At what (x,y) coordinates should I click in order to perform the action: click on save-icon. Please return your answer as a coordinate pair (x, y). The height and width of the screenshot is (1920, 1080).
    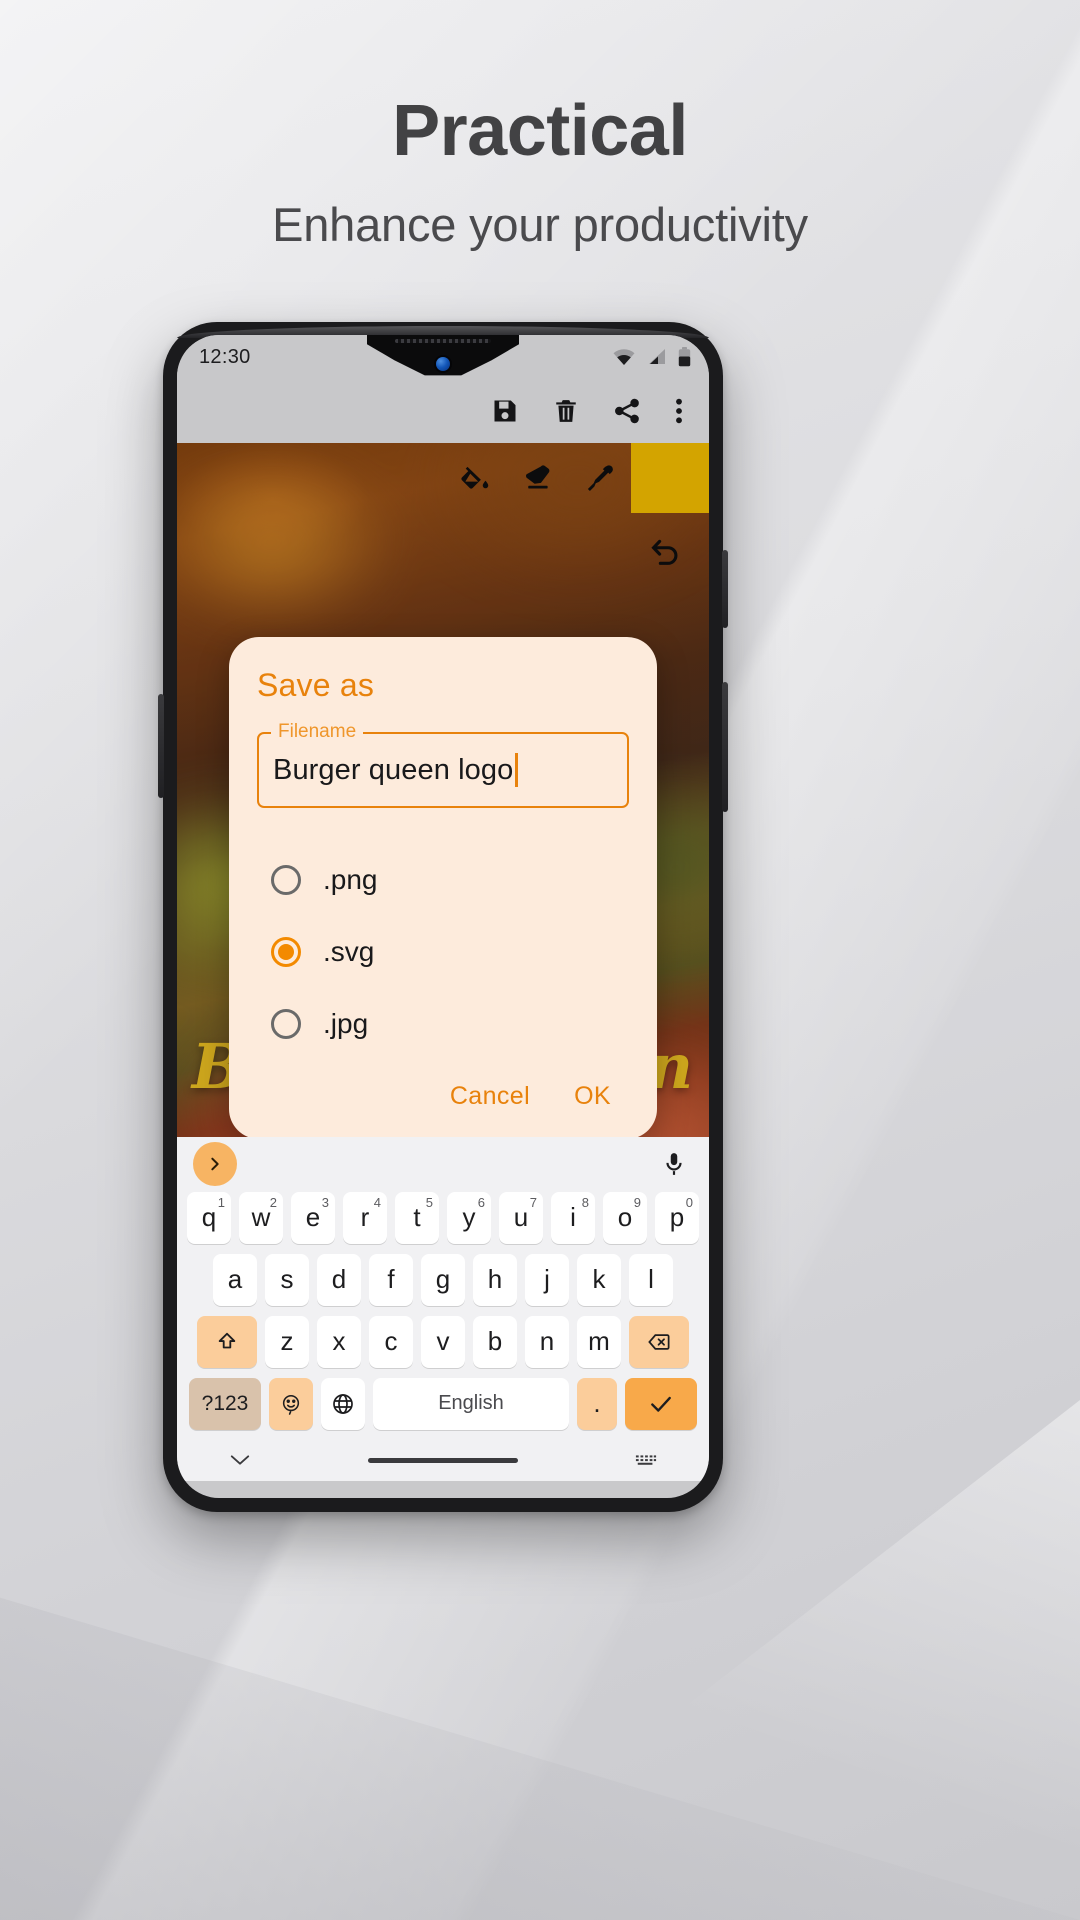
    Looking at the image, I should click on (505, 411).